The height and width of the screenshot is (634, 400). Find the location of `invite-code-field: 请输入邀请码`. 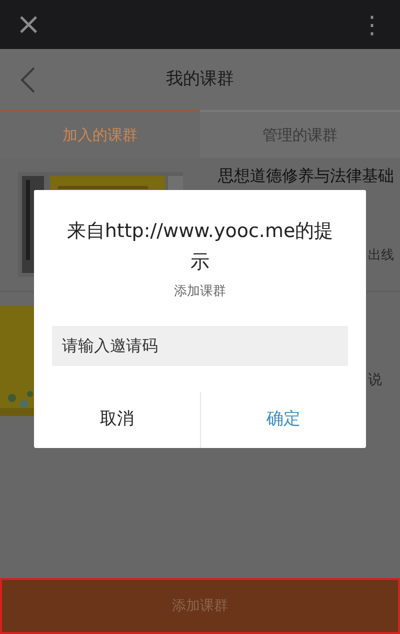

invite-code-field: 请输入邀请码 is located at coordinates (200, 346).